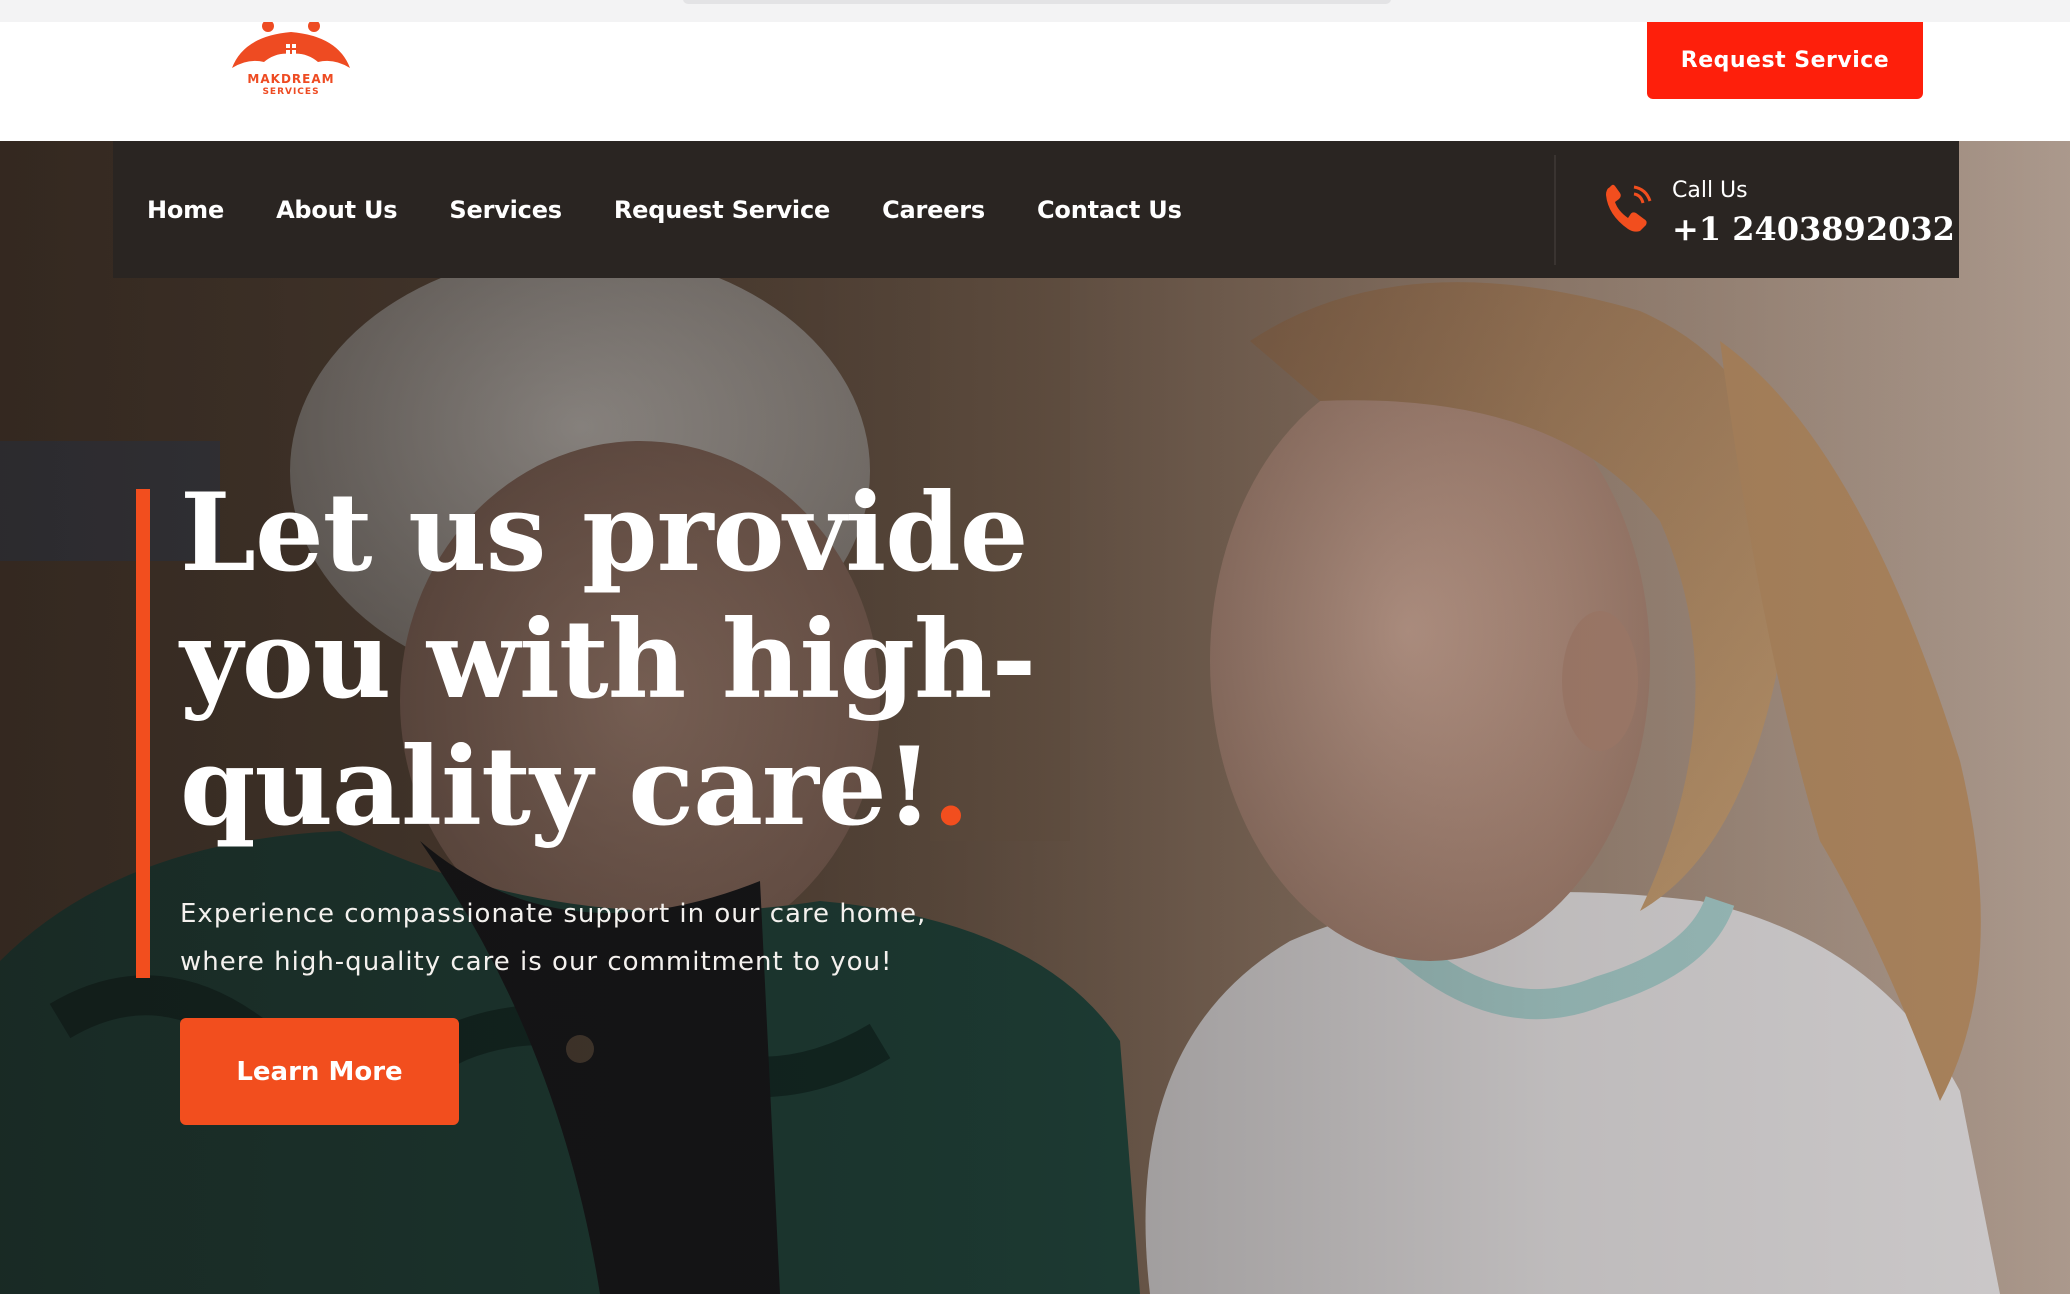 The image size is (2070, 1294). What do you see at coordinates (291, 45) in the screenshot?
I see `logo-umbrella-icon` at bounding box center [291, 45].